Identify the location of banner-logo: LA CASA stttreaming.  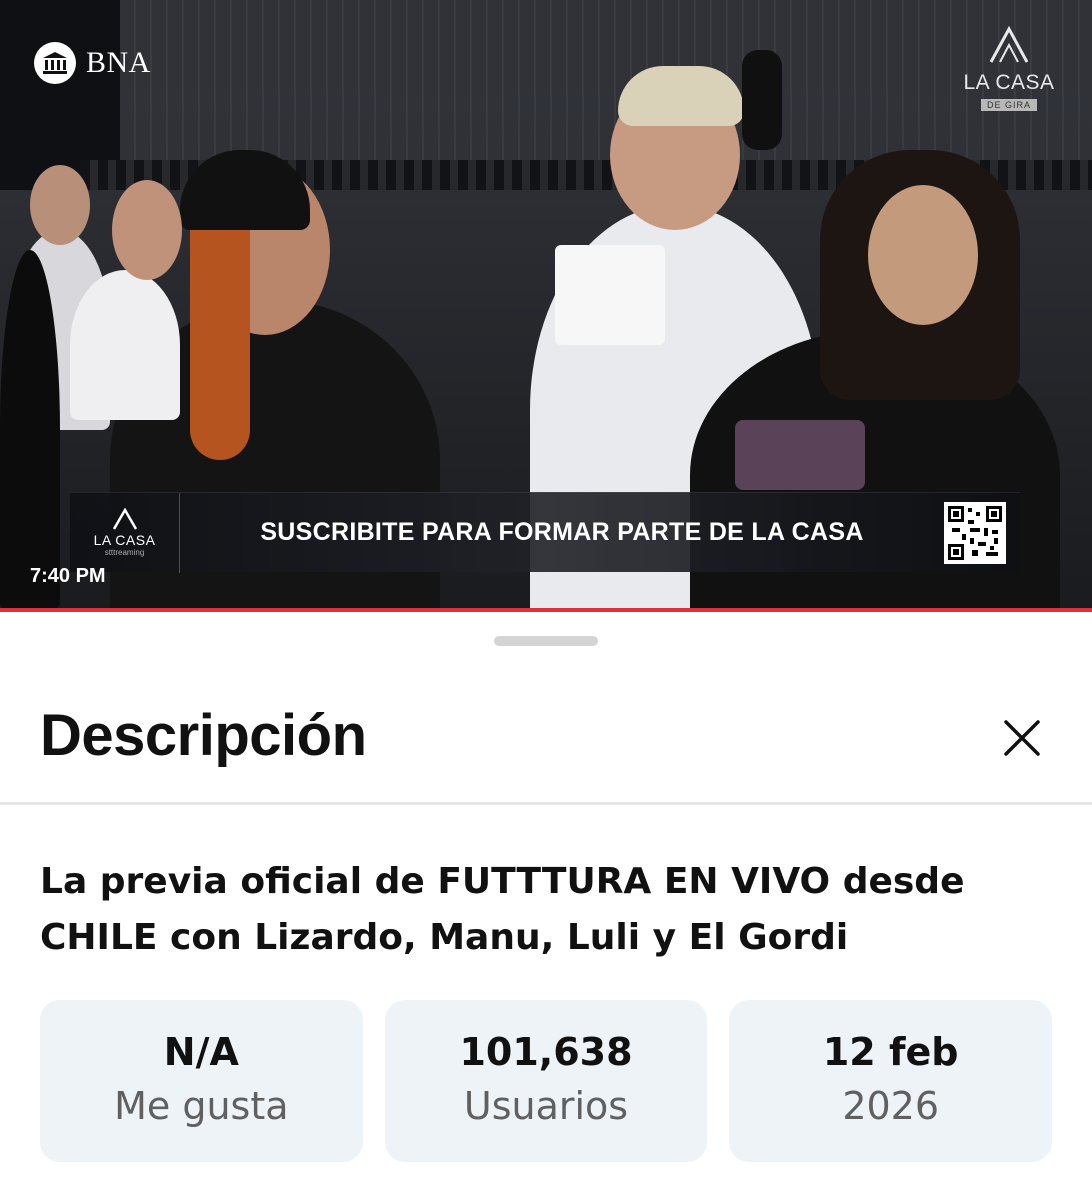
(125, 532).